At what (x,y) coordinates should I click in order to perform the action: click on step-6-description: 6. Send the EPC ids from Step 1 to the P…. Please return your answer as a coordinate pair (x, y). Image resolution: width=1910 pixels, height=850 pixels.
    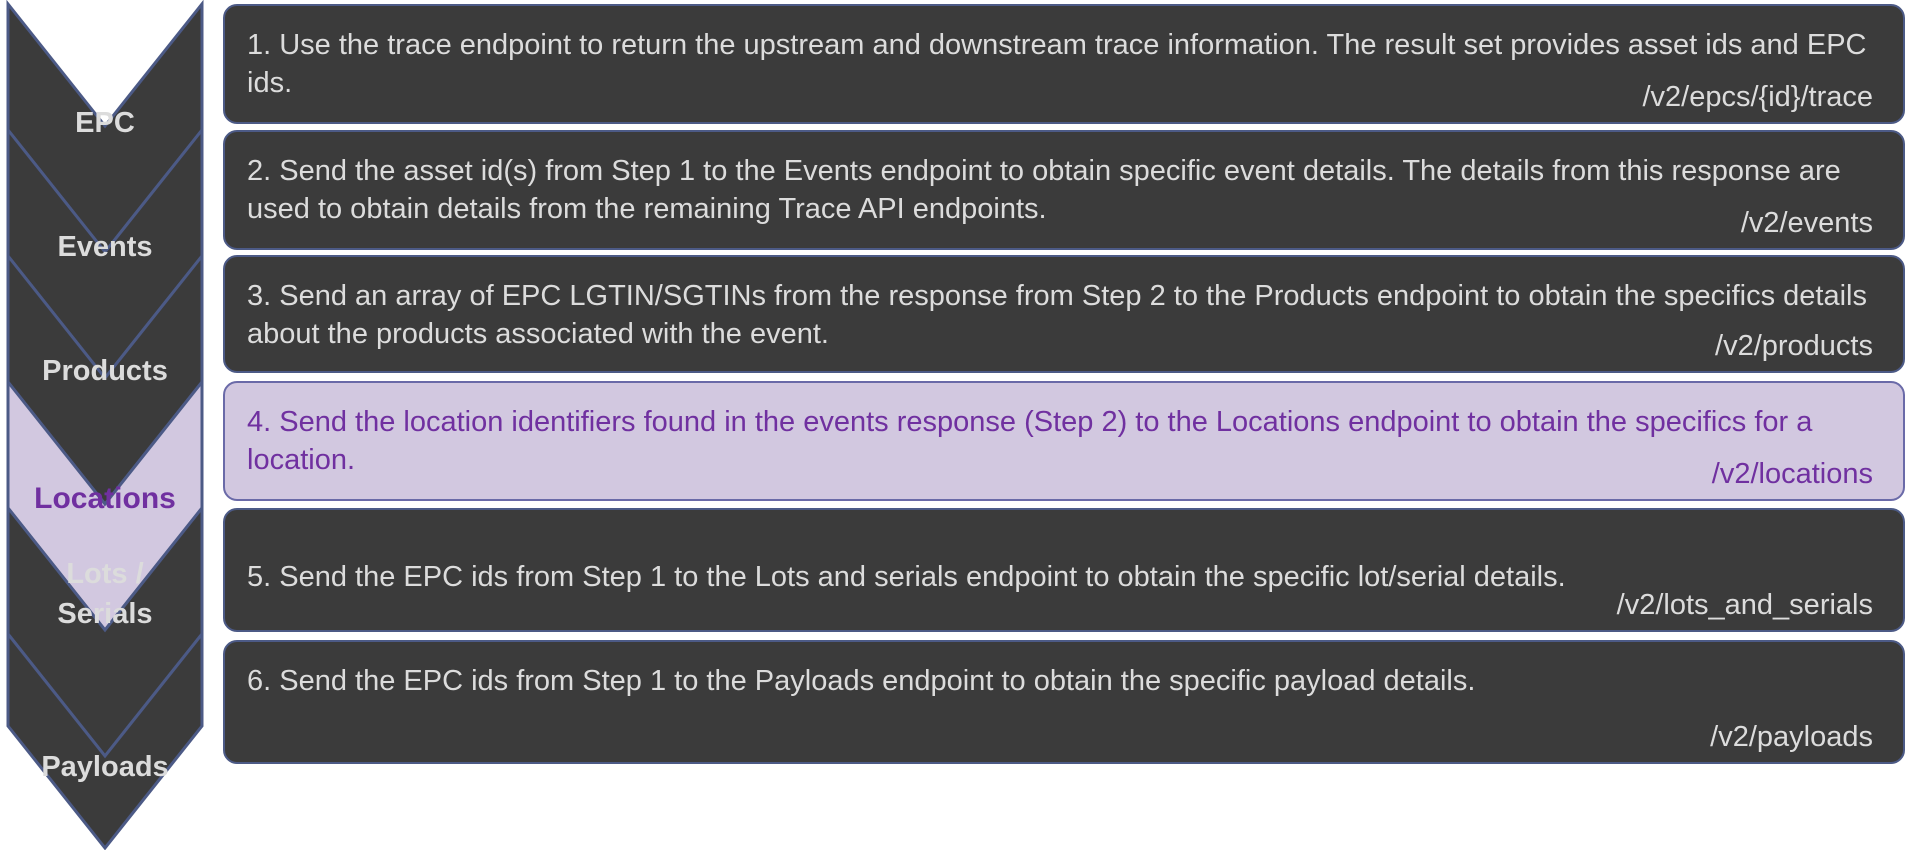
    Looking at the image, I should click on (861, 681).